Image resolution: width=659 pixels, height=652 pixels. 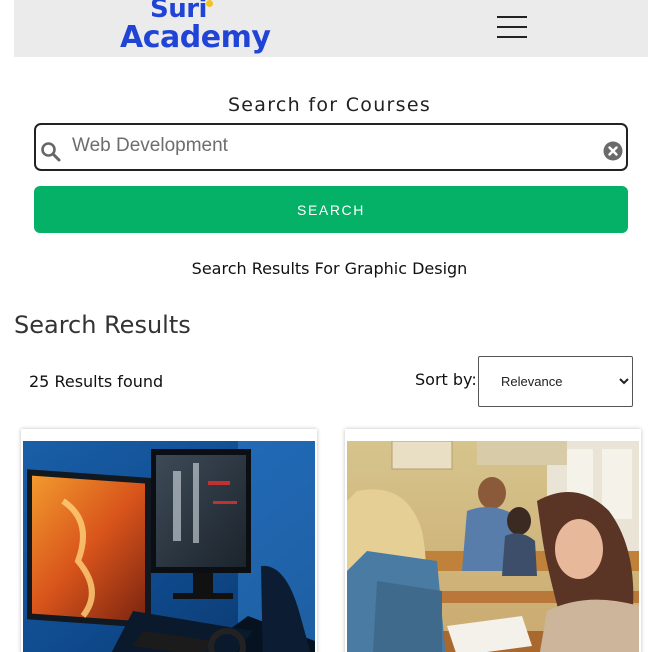 I want to click on logo-text-line2: Academy, so click(x=195, y=37).